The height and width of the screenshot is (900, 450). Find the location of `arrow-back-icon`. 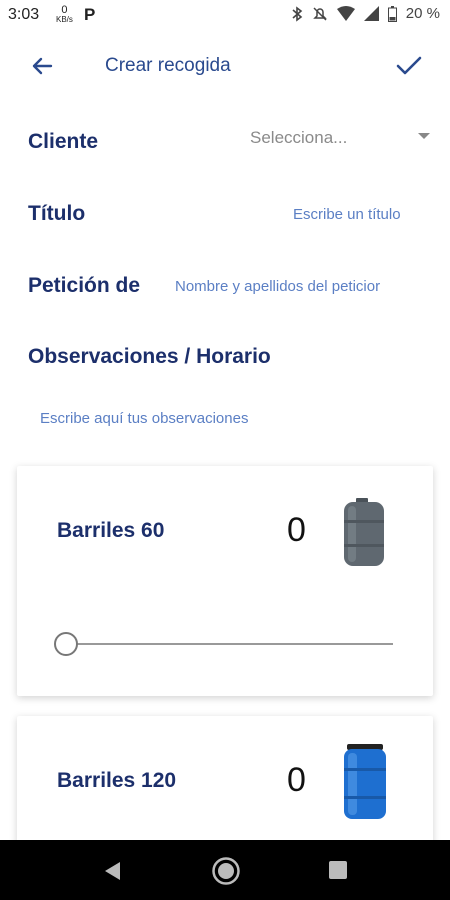

arrow-back-icon is located at coordinates (42, 66).